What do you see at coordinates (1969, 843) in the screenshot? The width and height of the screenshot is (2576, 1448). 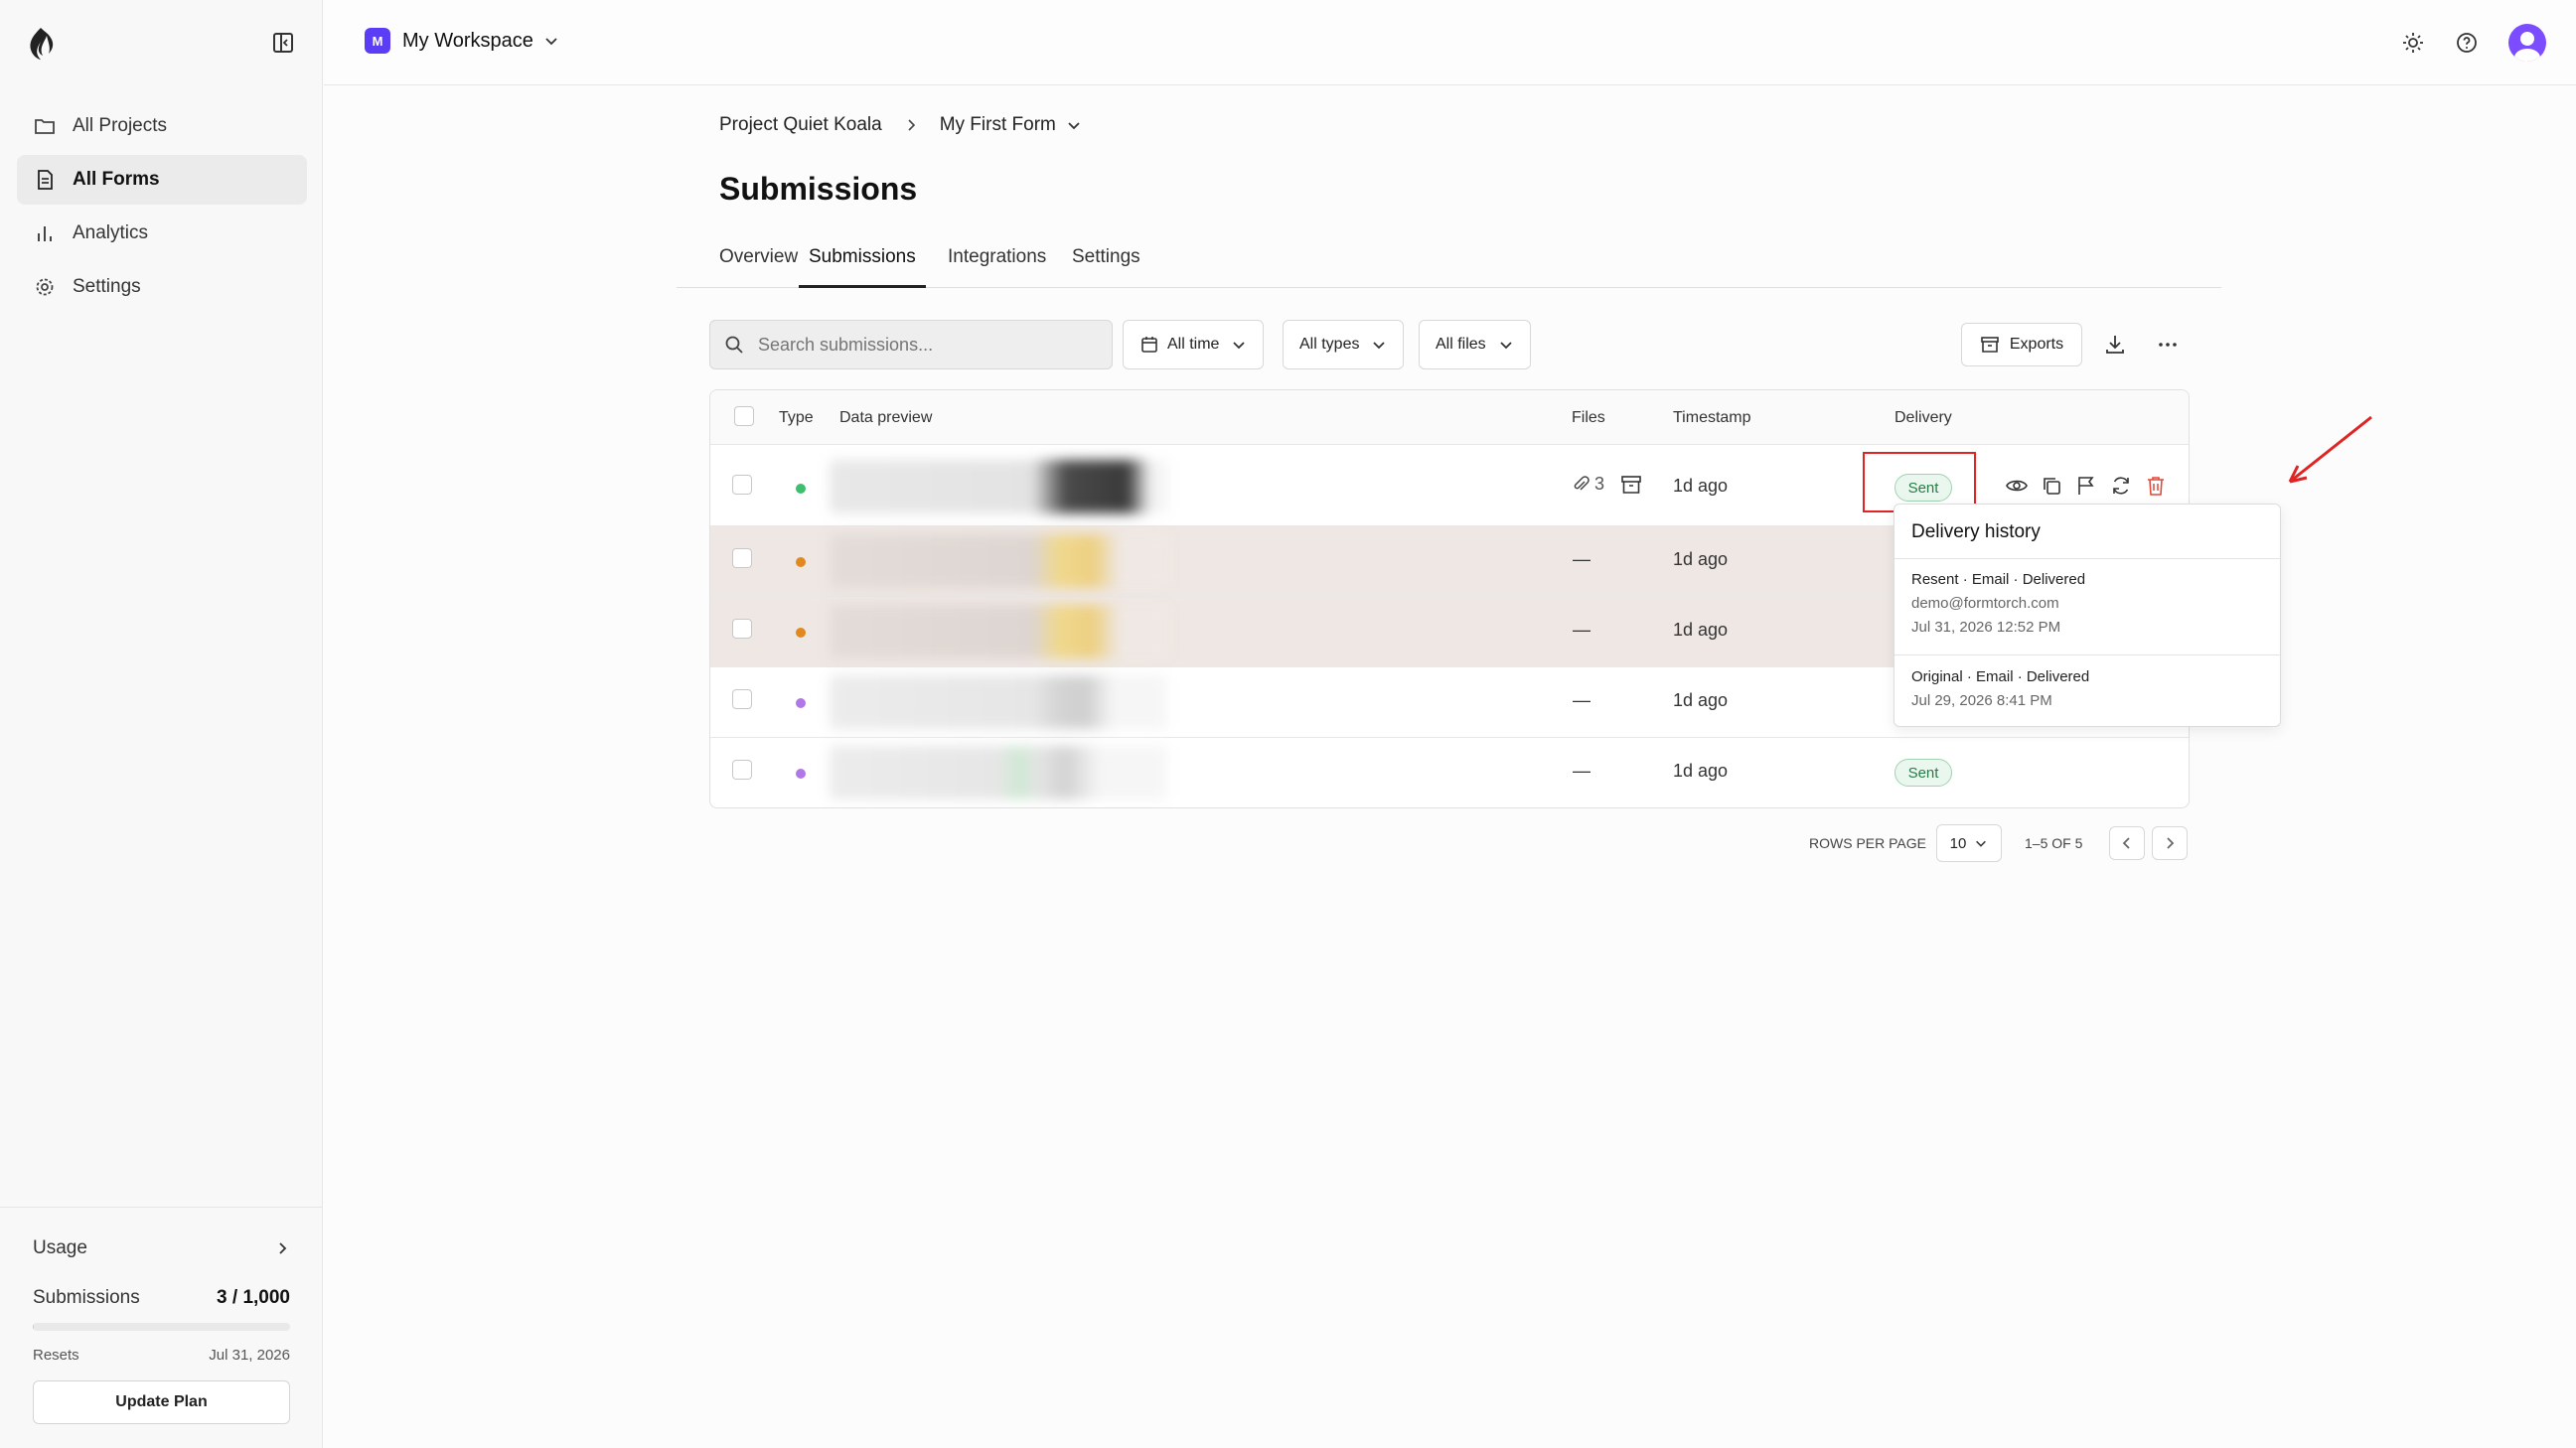 I see `rows-per-page-select: 10` at bounding box center [1969, 843].